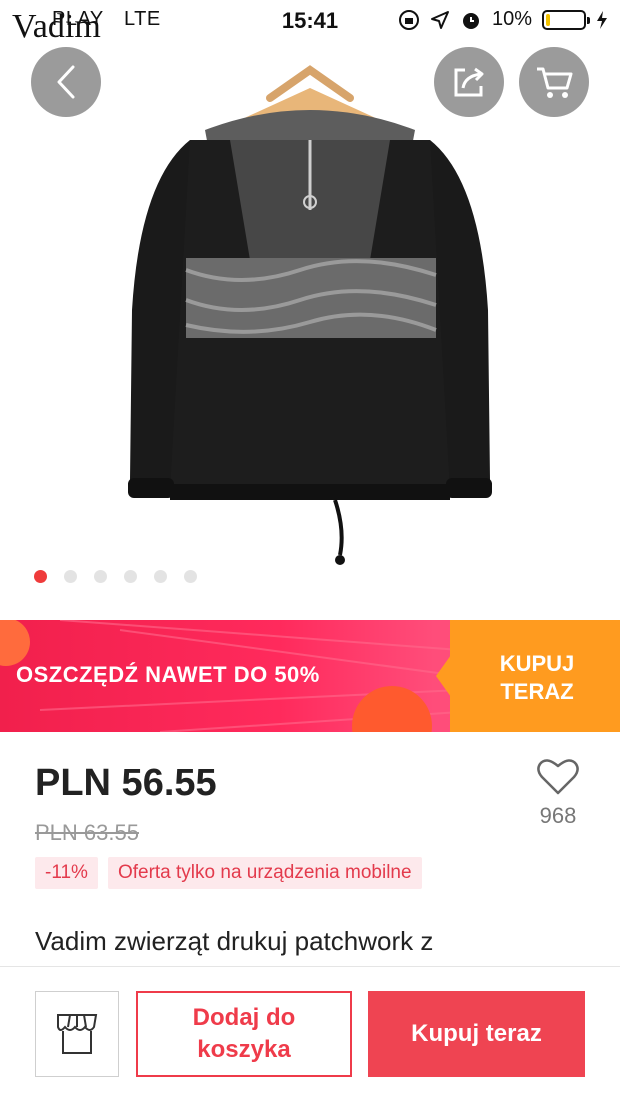 The image size is (620, 1101). What do you see at coordinates (476, 1034) in the screenshot?
I see `buy-now-button: Kupuj teraz` at bounding box center [476, 1034].